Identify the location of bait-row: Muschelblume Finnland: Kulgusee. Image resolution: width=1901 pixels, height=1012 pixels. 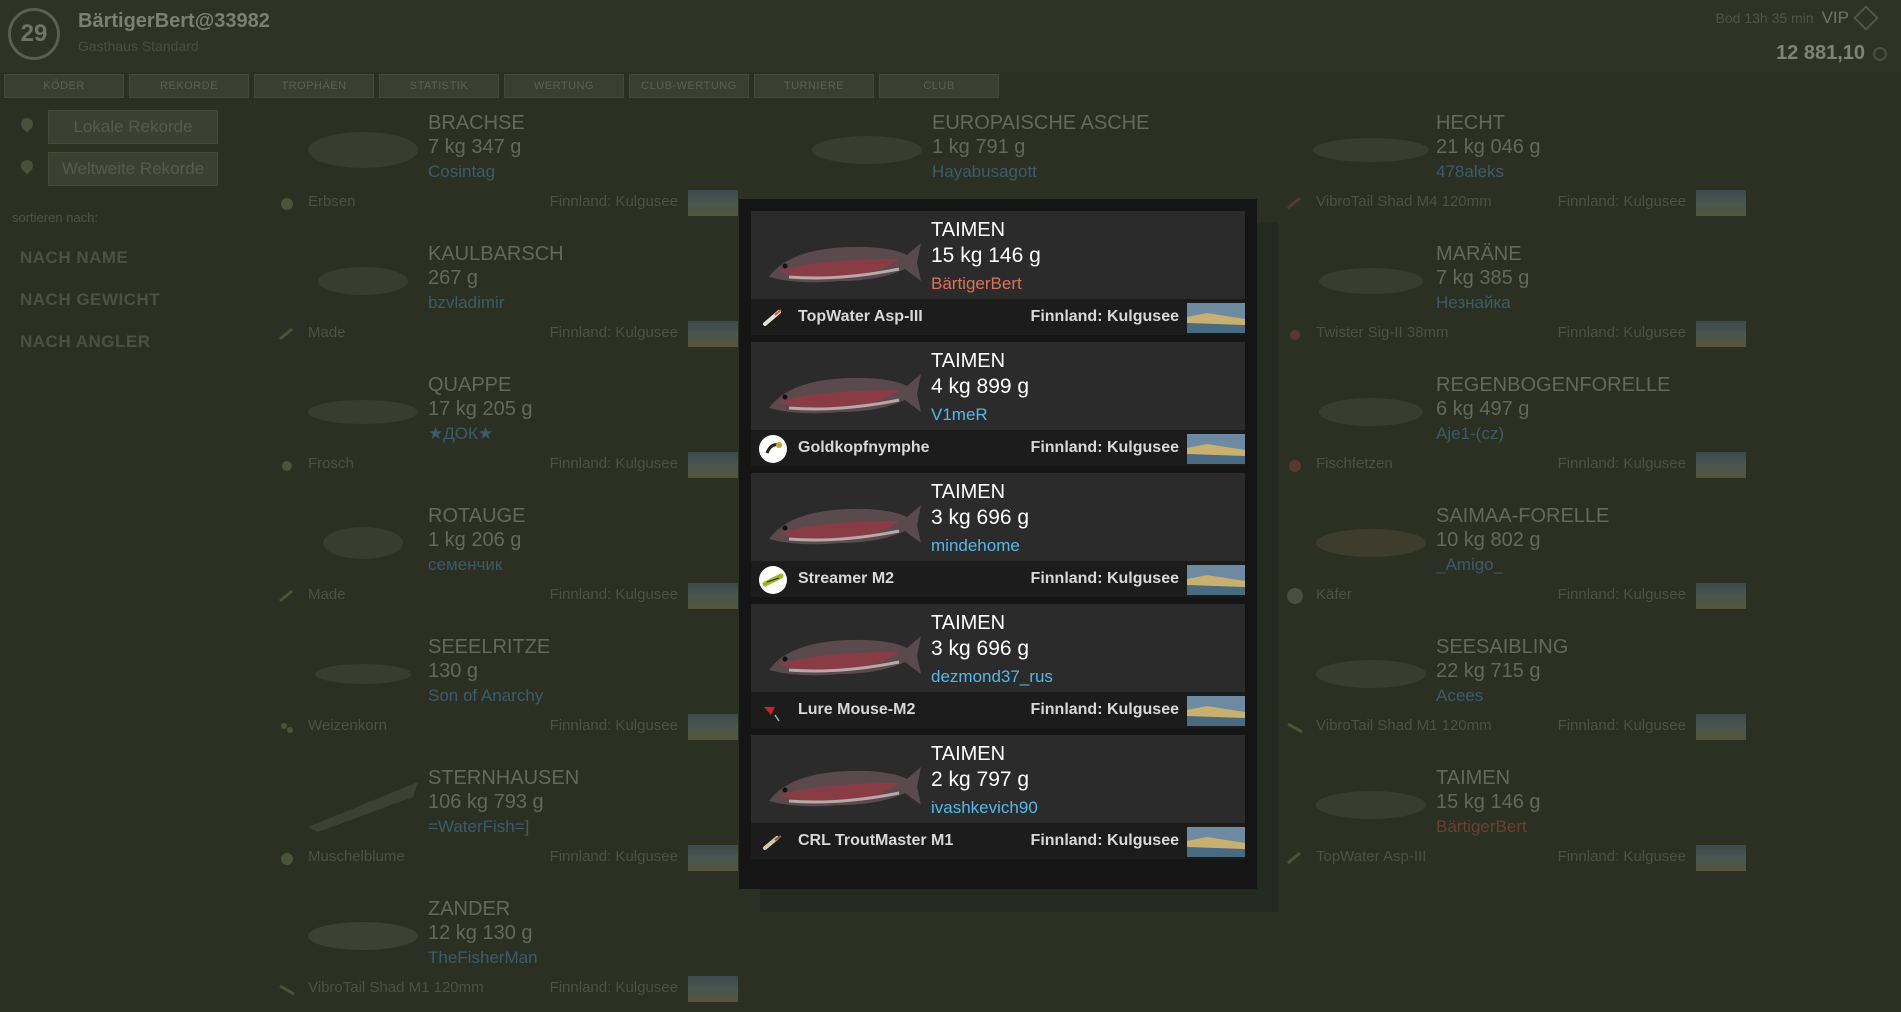
(508, 858).